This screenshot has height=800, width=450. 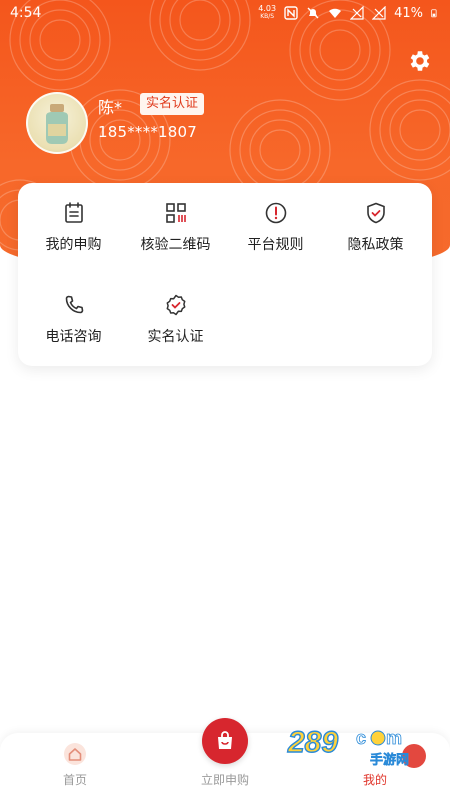 I want to click on tab-home: 首页, so click(x=75, y=766).